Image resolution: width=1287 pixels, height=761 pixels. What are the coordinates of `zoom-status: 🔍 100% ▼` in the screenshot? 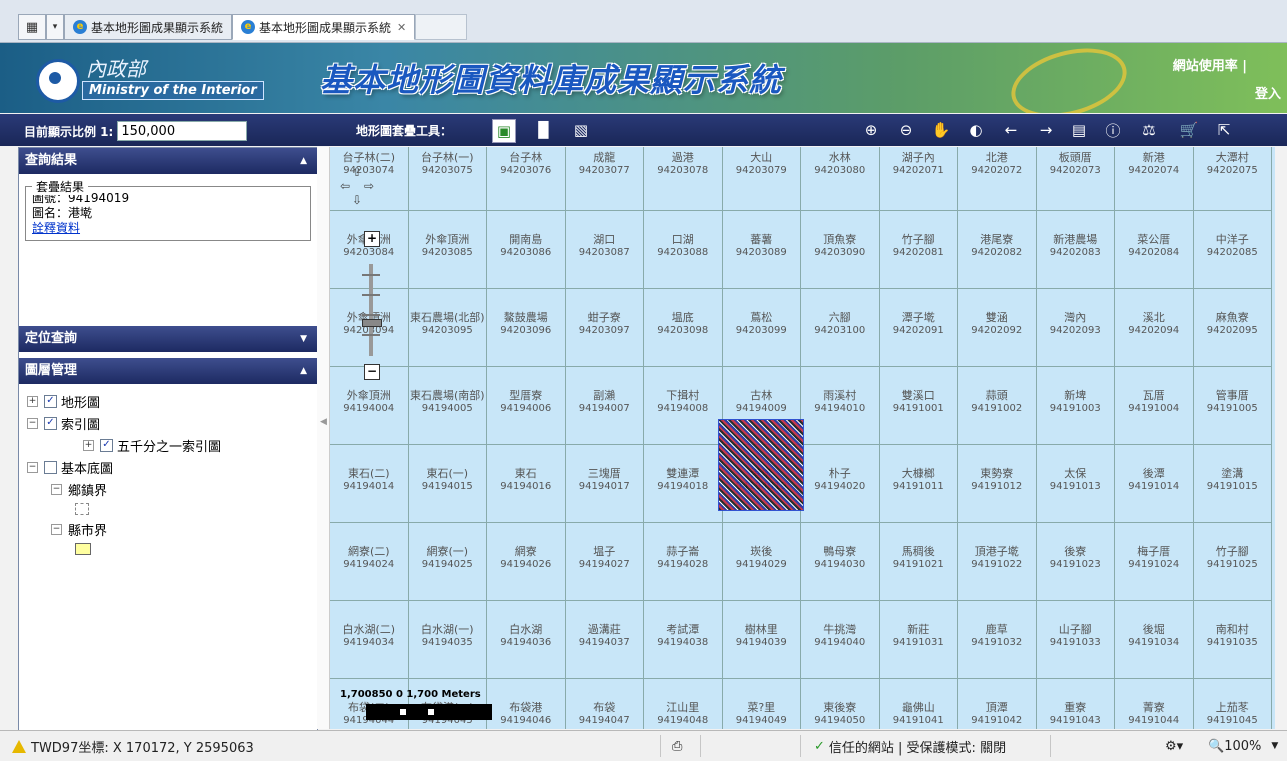 It's located at (1243, 746).